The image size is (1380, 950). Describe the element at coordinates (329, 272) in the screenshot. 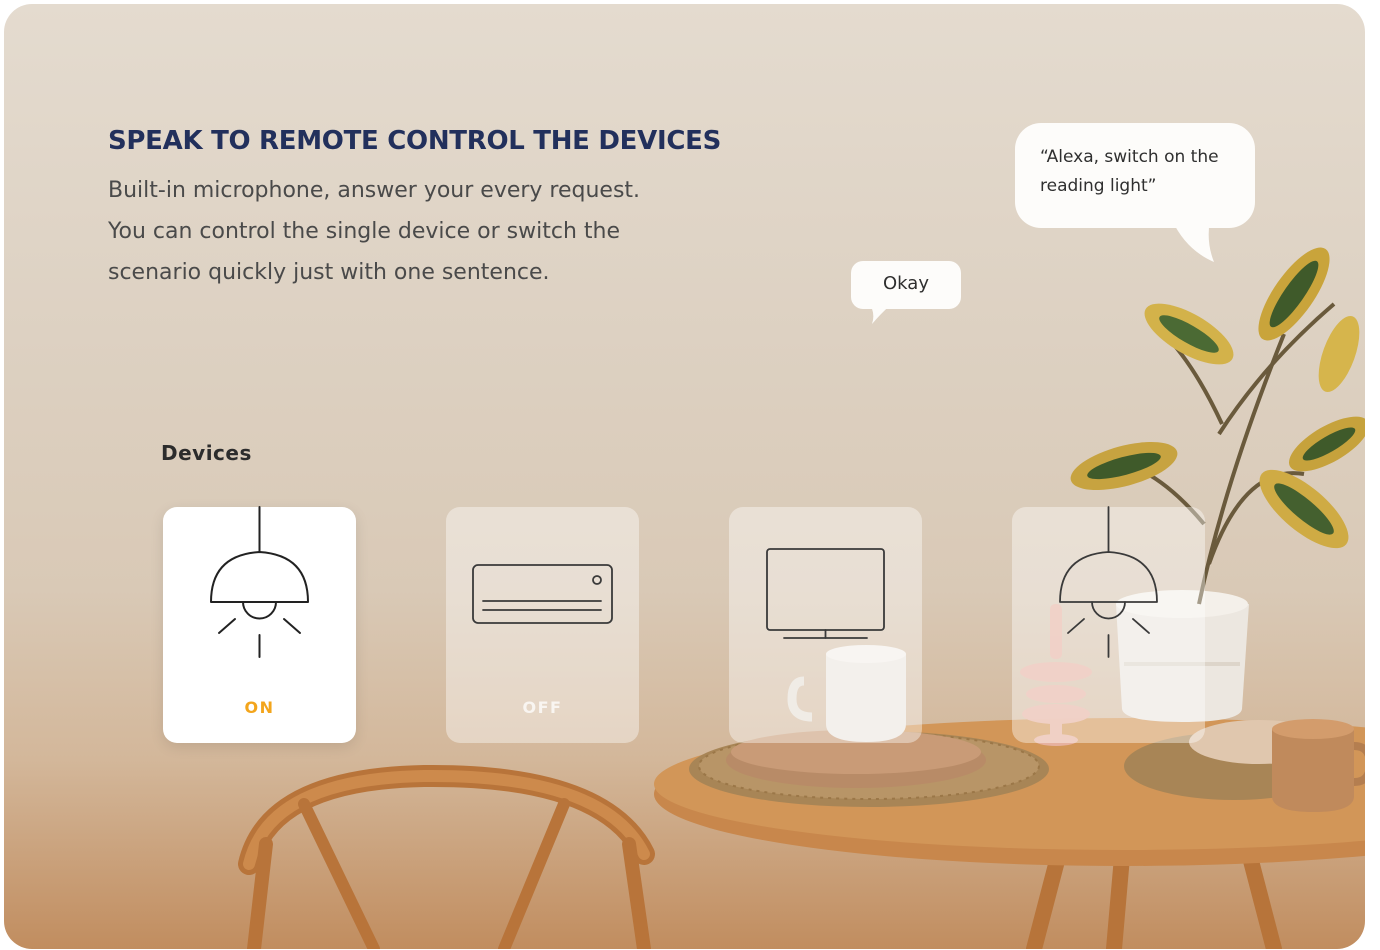

I see `description-line: scenario quickly just with one sentence.` at that location.